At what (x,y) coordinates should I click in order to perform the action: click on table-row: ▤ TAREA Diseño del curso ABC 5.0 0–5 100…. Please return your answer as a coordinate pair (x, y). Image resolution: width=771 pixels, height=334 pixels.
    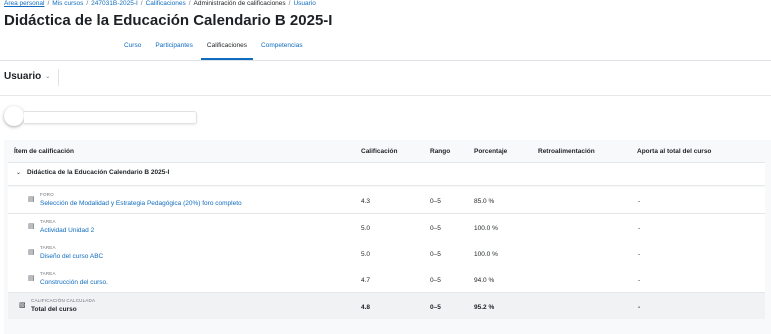
    Looking at the image, I should click on (386, 253).